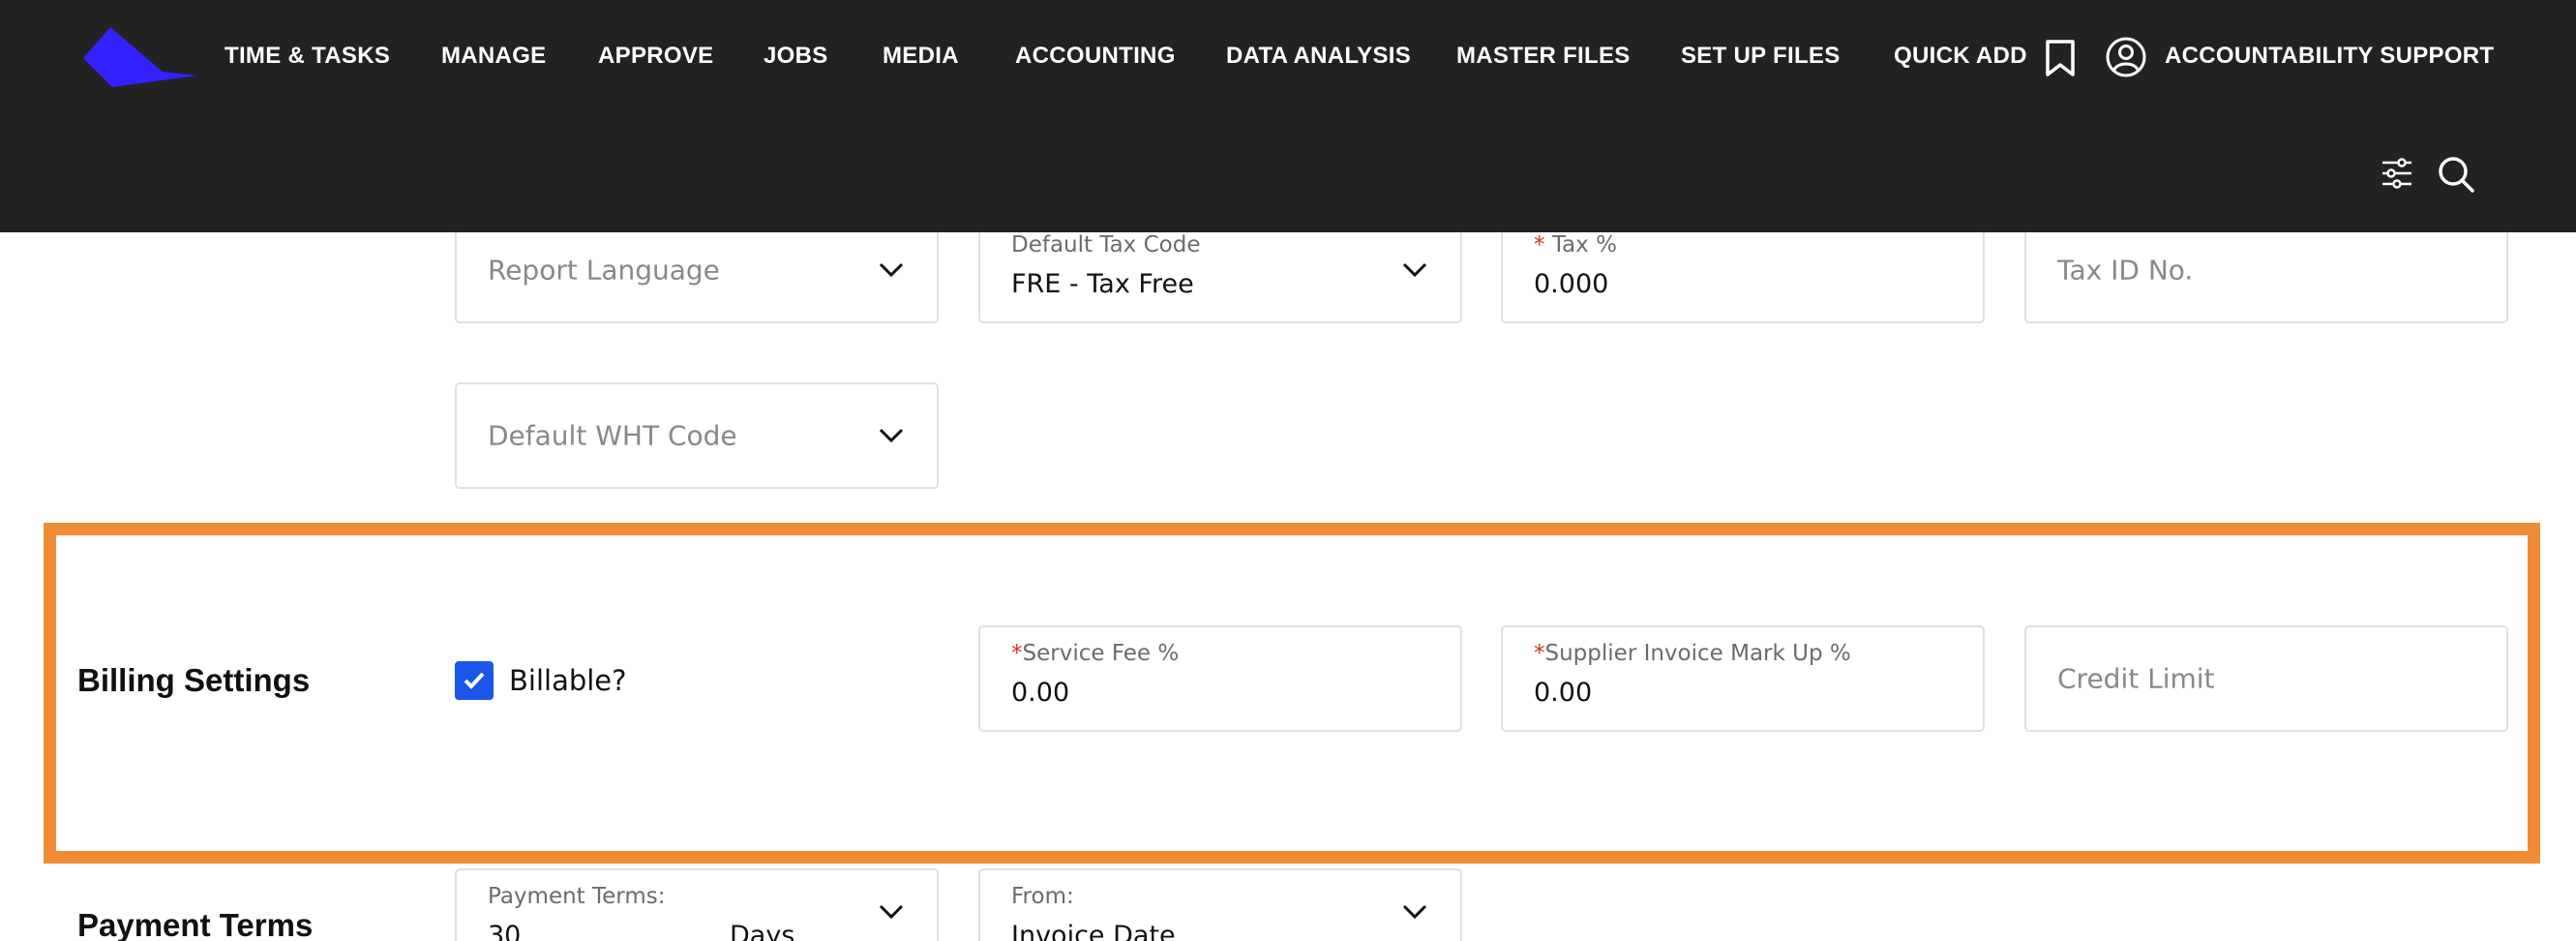  What do you see at coordinates (1761, 57) in the screenshot?
I see `nav-set-up-files: SET UP FILES` at bounding box center [1761, 57].